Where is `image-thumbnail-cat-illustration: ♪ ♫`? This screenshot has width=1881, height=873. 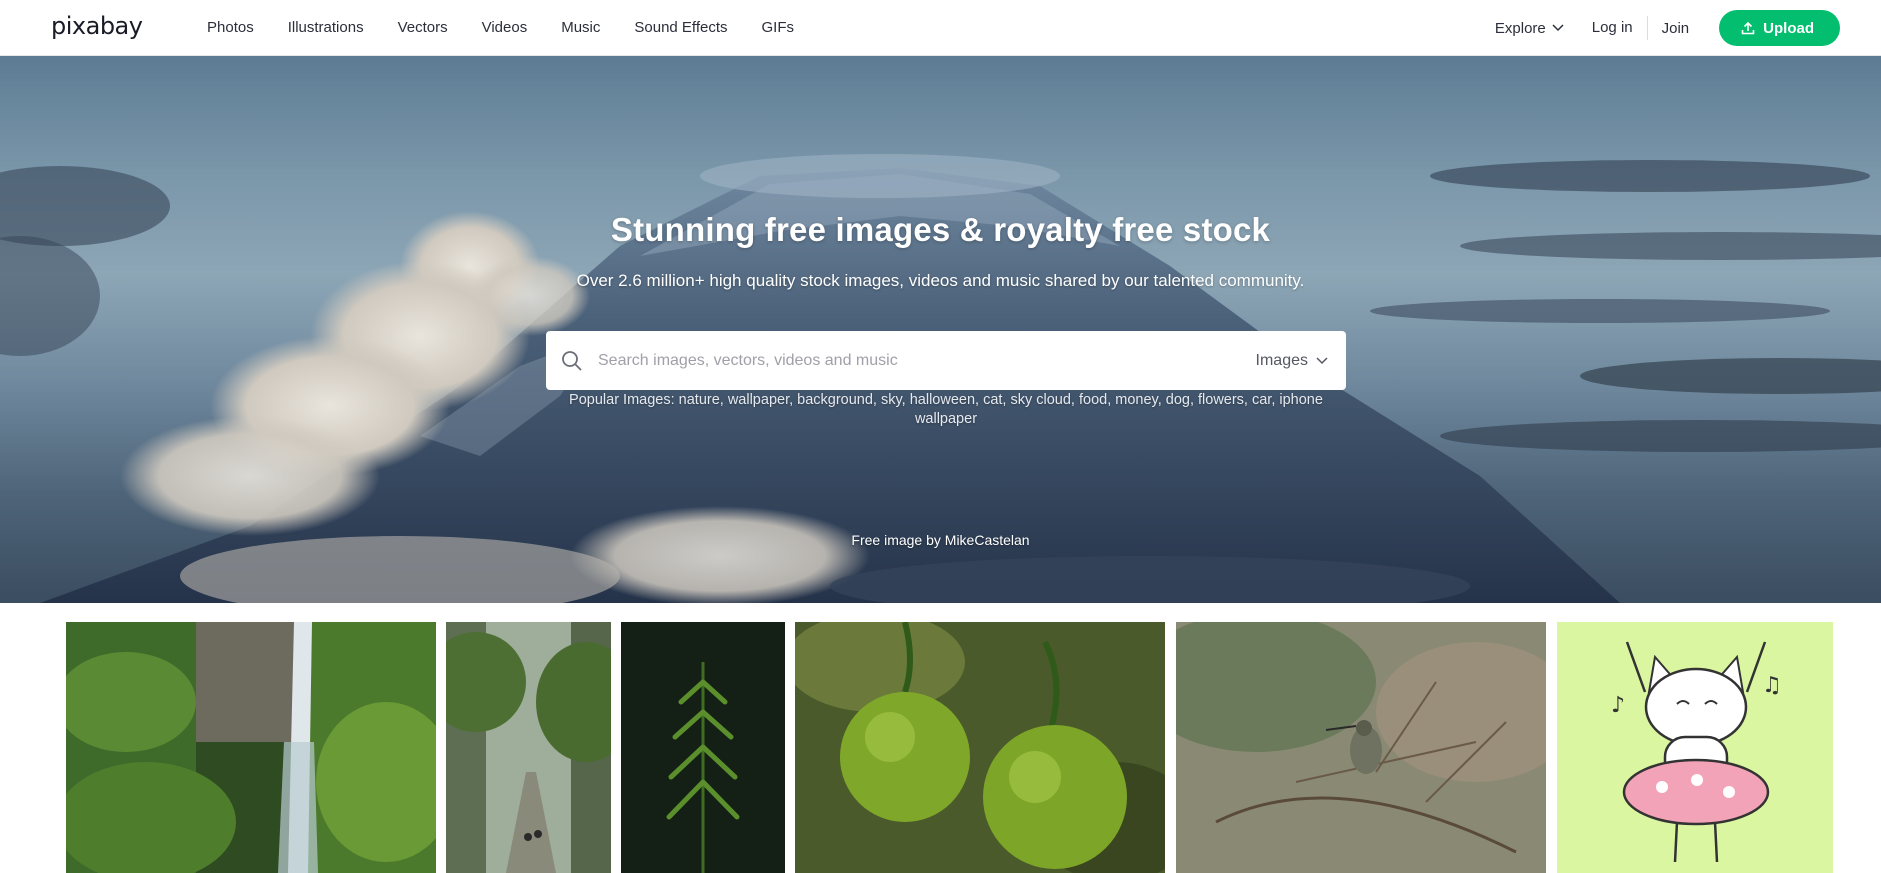
image-thumbnail-cat-illustration: ♪ ♫ is located at coordinates (1695, 747).